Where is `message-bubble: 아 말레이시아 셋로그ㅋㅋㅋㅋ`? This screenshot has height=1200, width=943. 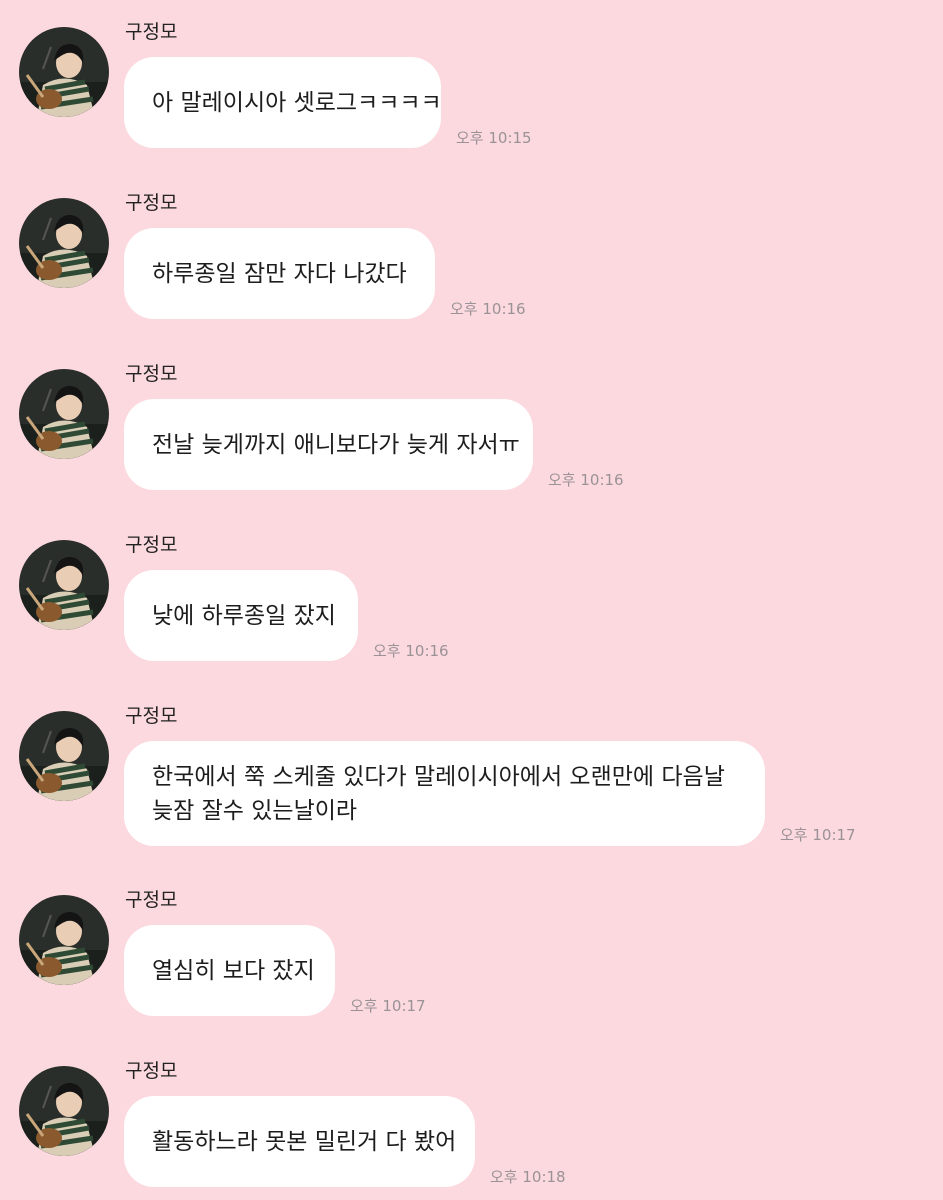 message-bubble: 아 말레이시아 셋로그ㅋㅋㅋㅋ is located at coordinates (283, 102).